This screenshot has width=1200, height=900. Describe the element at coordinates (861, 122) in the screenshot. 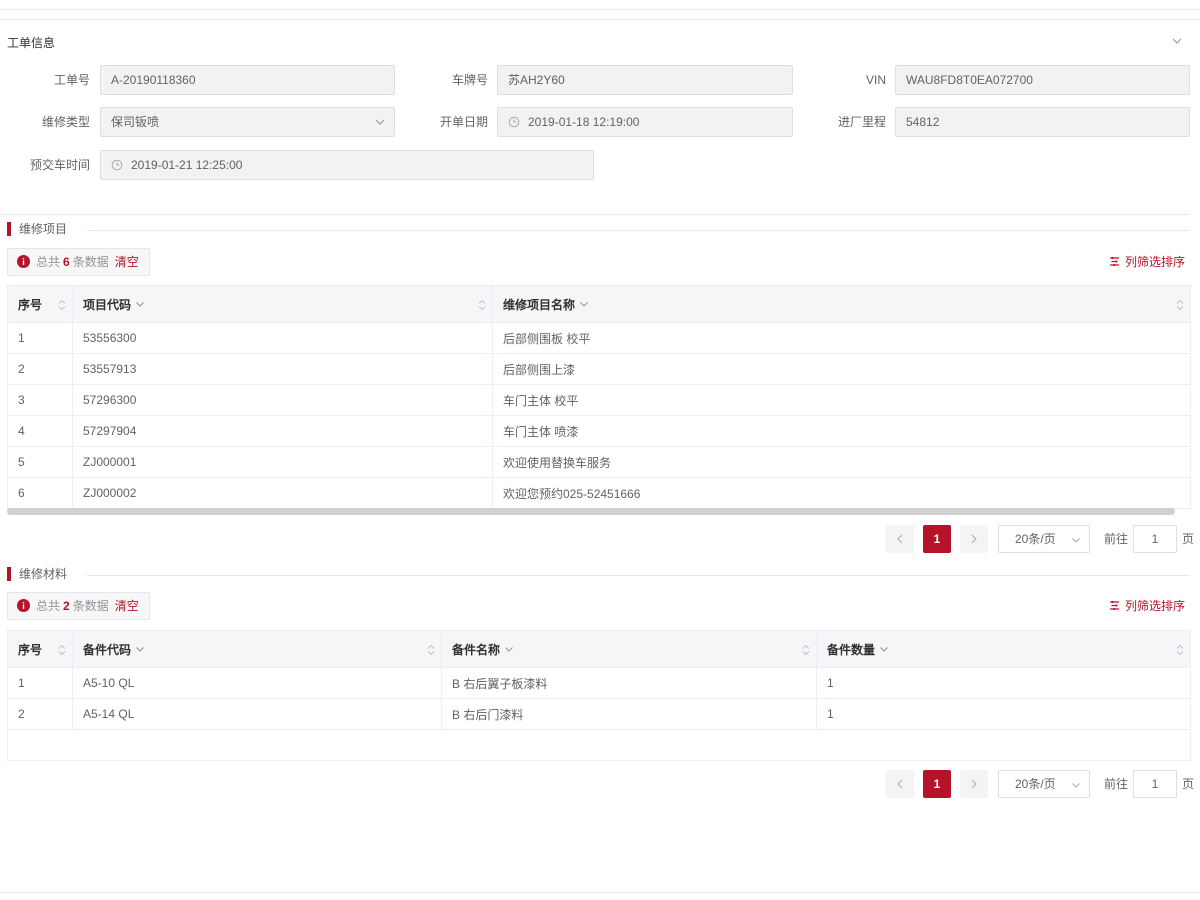

I see `mileage-label: 进厂里程` at that location.